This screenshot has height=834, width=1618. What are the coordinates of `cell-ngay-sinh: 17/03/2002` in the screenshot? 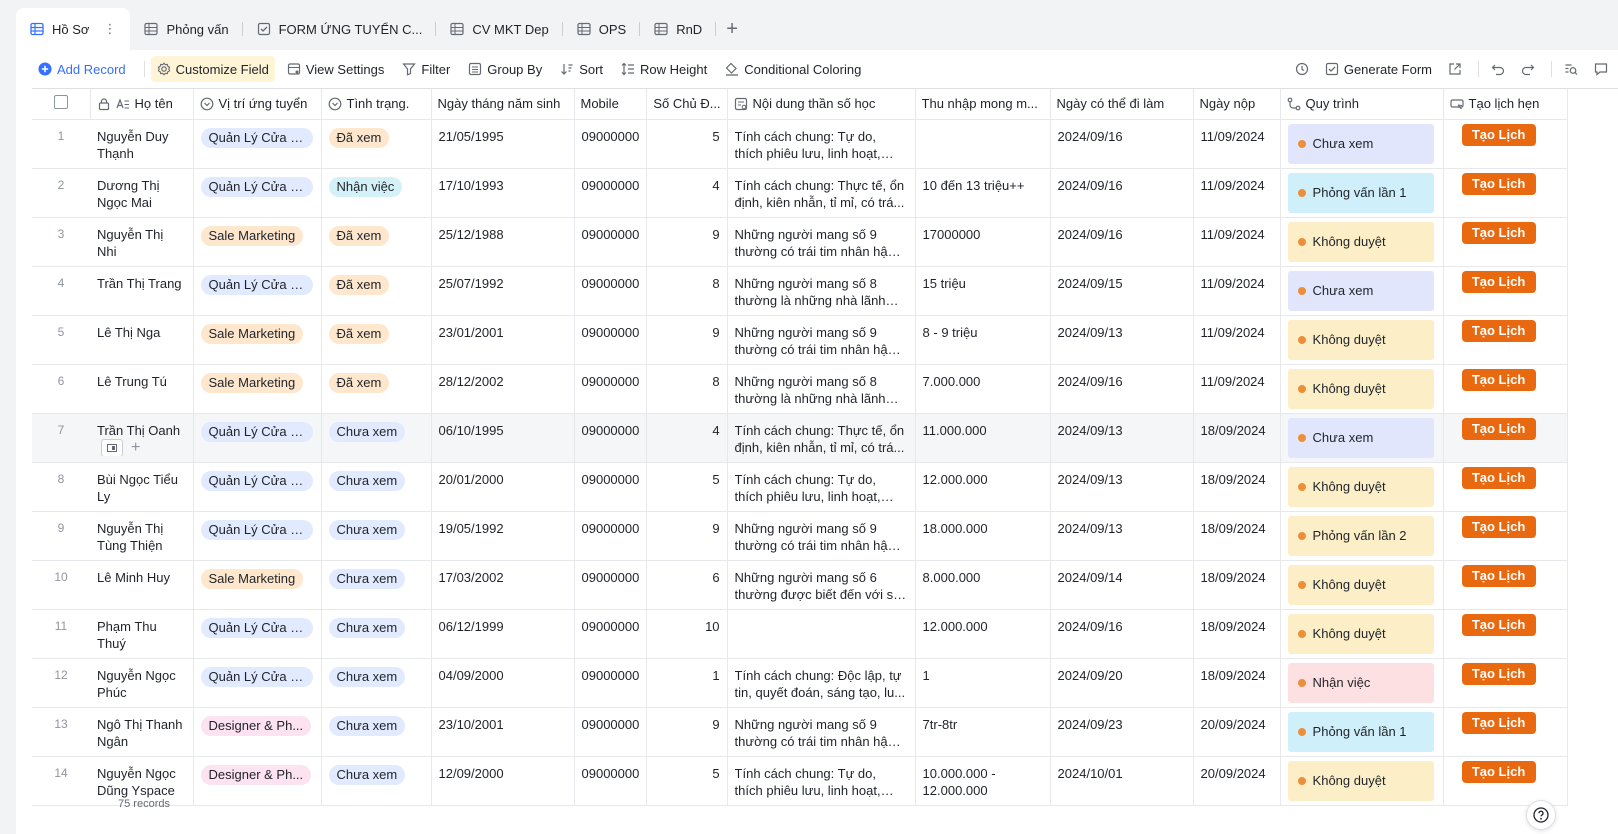 It's located at (503, 585).